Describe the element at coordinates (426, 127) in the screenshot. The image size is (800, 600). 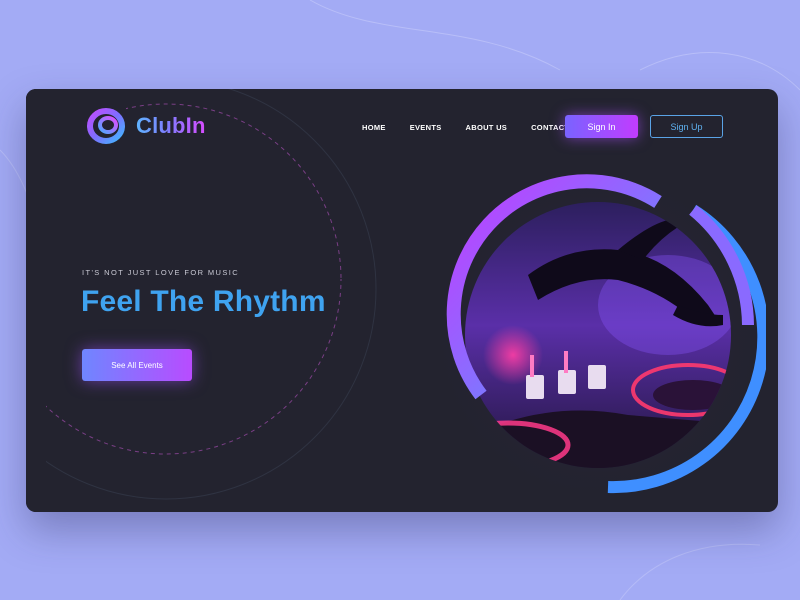
I see `nav-item-events: EVENTS` at that location.